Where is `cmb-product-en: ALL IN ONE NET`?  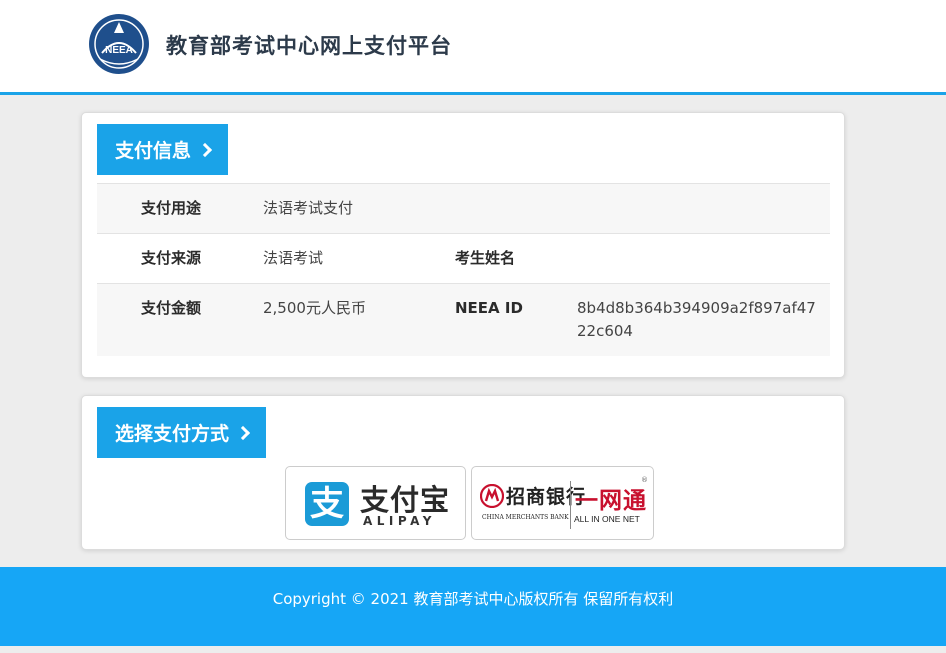
cmb-product-en: ALL IN ONE NET is located at coordinates (607, 519).